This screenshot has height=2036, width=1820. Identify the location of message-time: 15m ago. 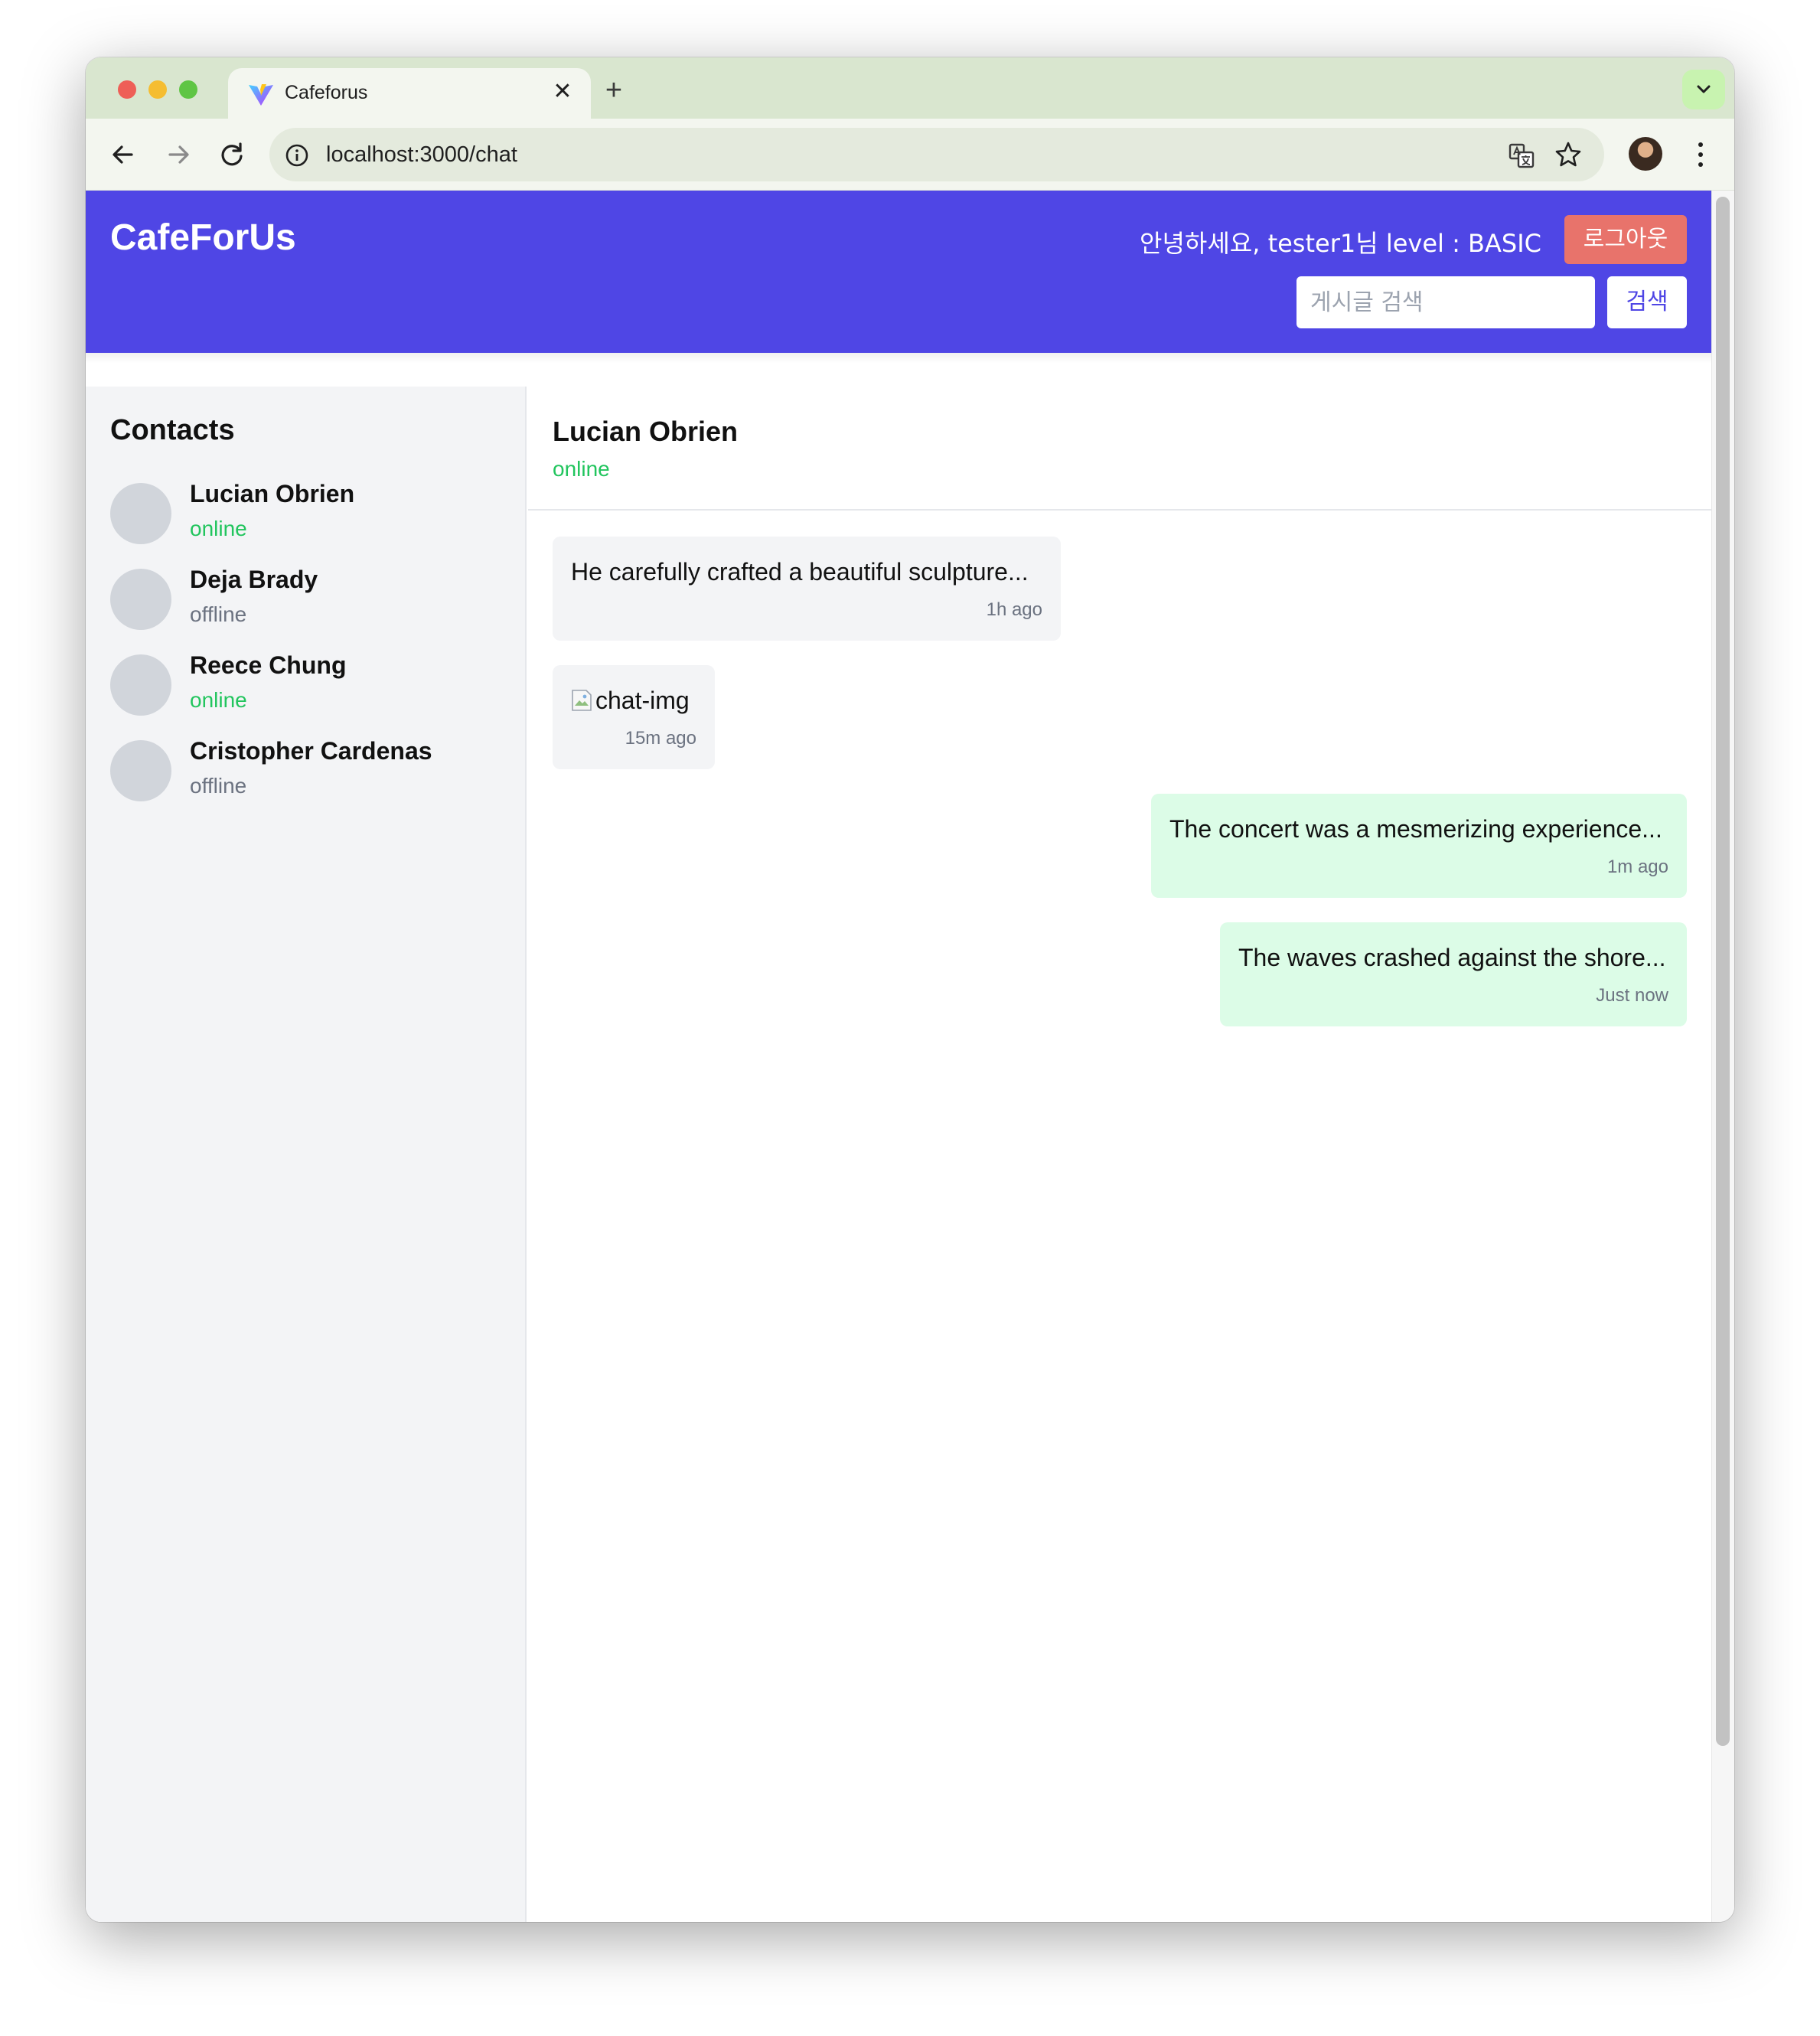
(660, 738).